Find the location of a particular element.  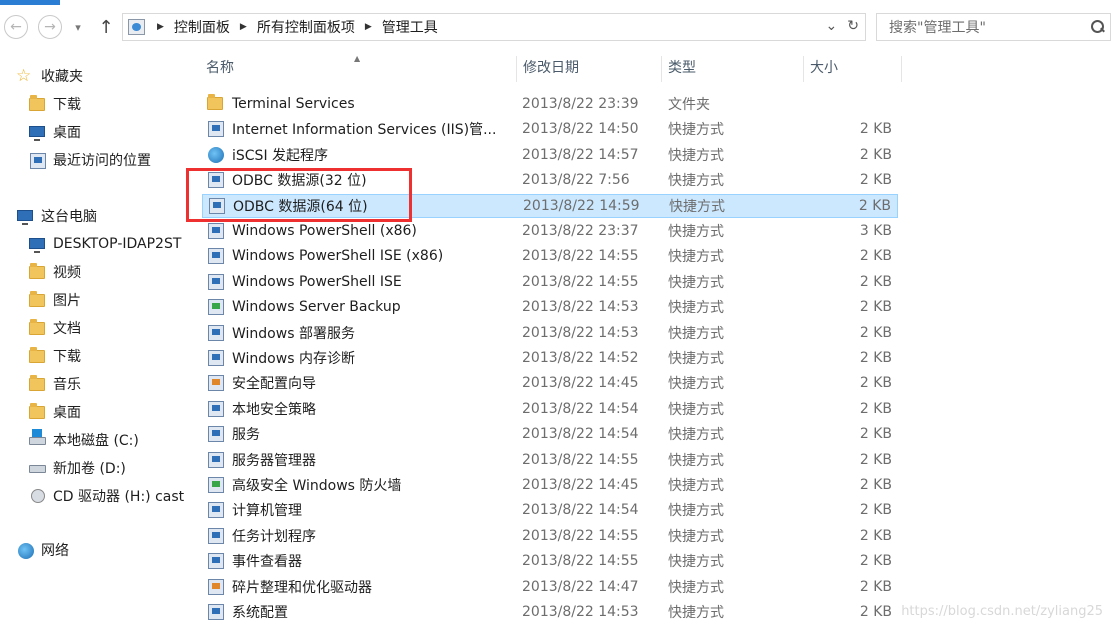

table-row: iSCSI 发起程序 2013/8/22 14:57 快捷方式 2 KB is located at coordinates (550, 155).